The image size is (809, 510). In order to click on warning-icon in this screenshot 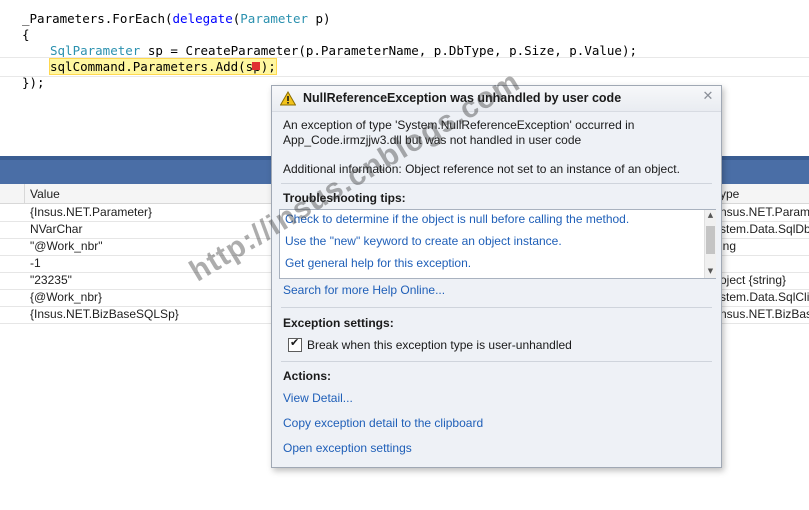, I will do `click(288, 98)`.